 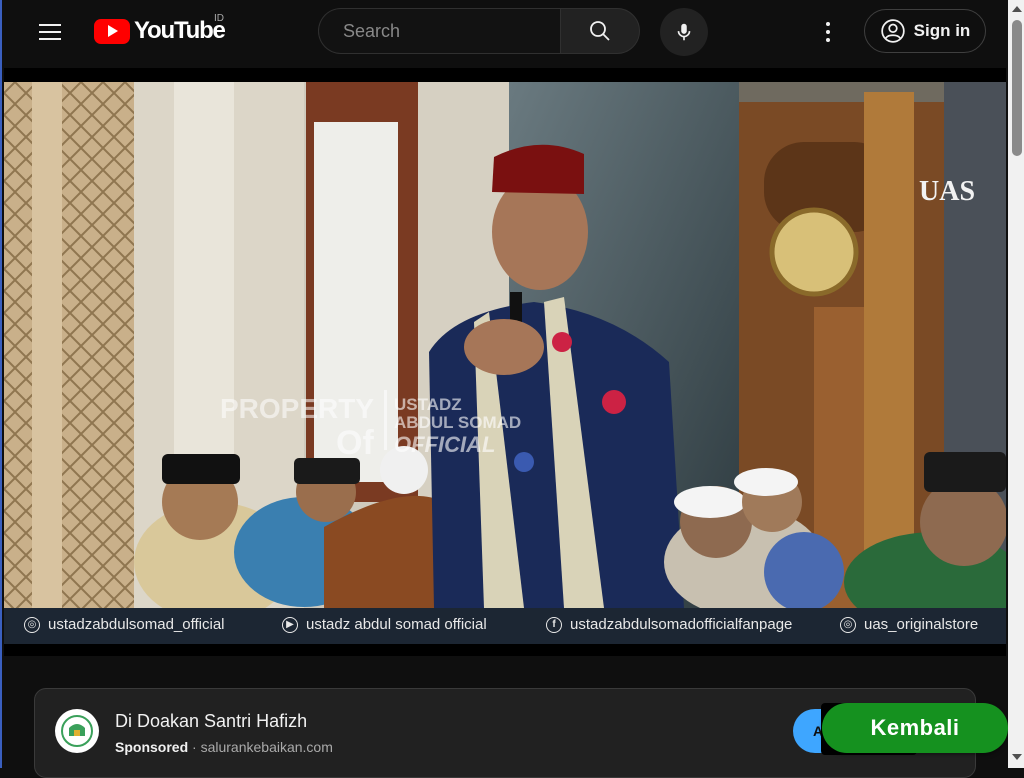 I want to click on youtube-logo: YouTube ID, so click(x=160, y=28).